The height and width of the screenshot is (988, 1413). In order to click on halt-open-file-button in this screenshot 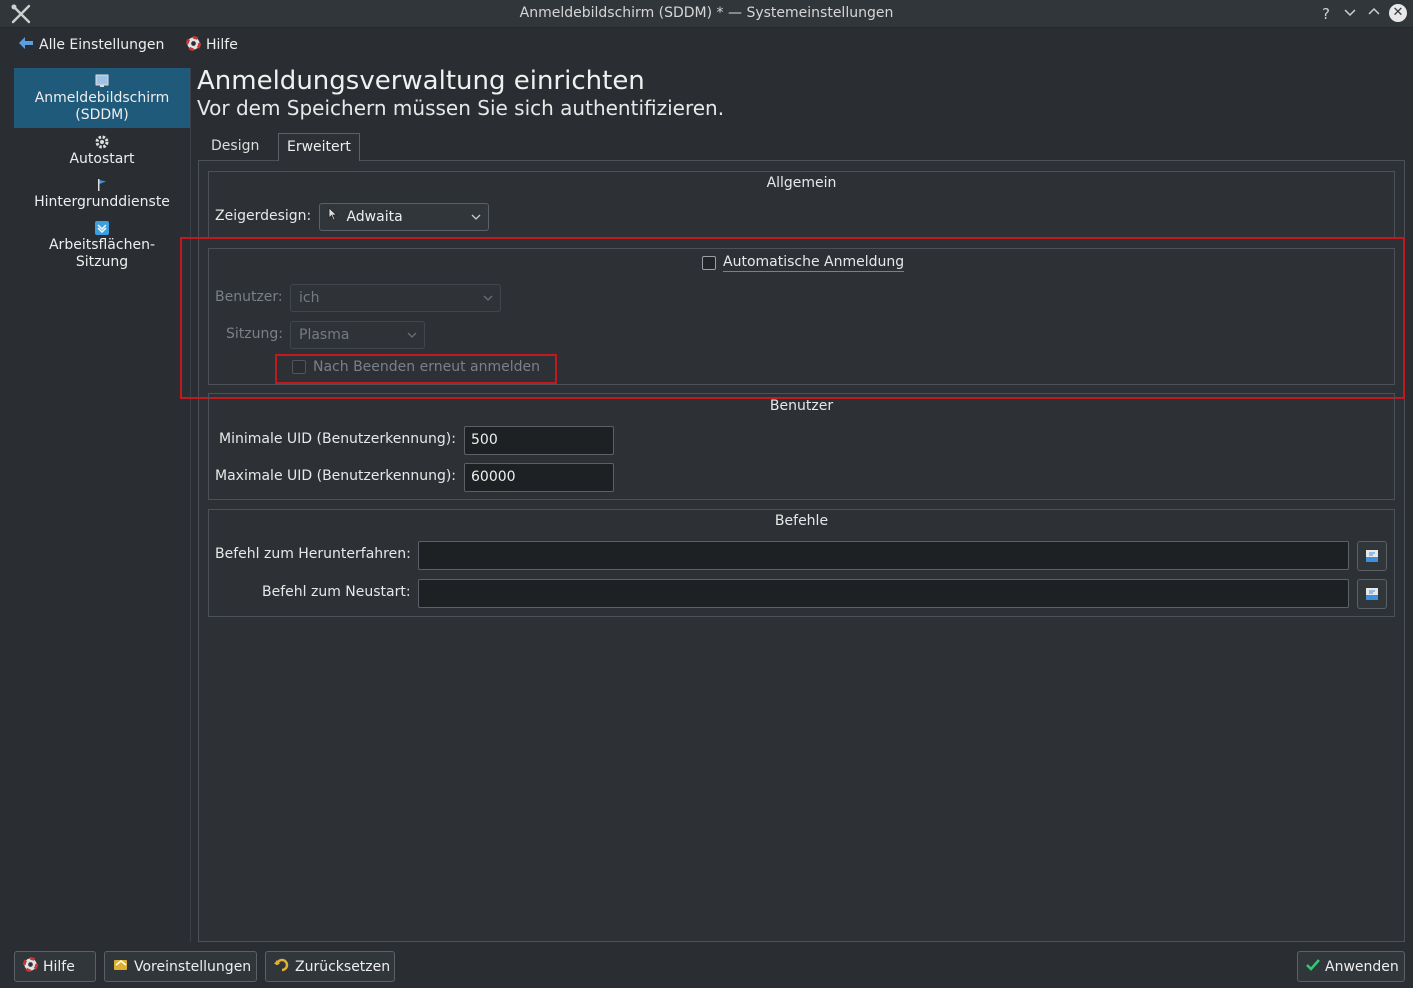, I will do `click(1372, 556)`.